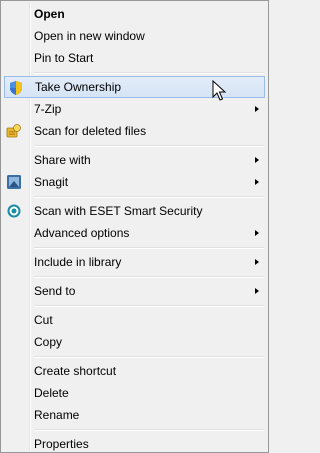  I want to click on menu-item-send-to: Send to, so click(134, 291).